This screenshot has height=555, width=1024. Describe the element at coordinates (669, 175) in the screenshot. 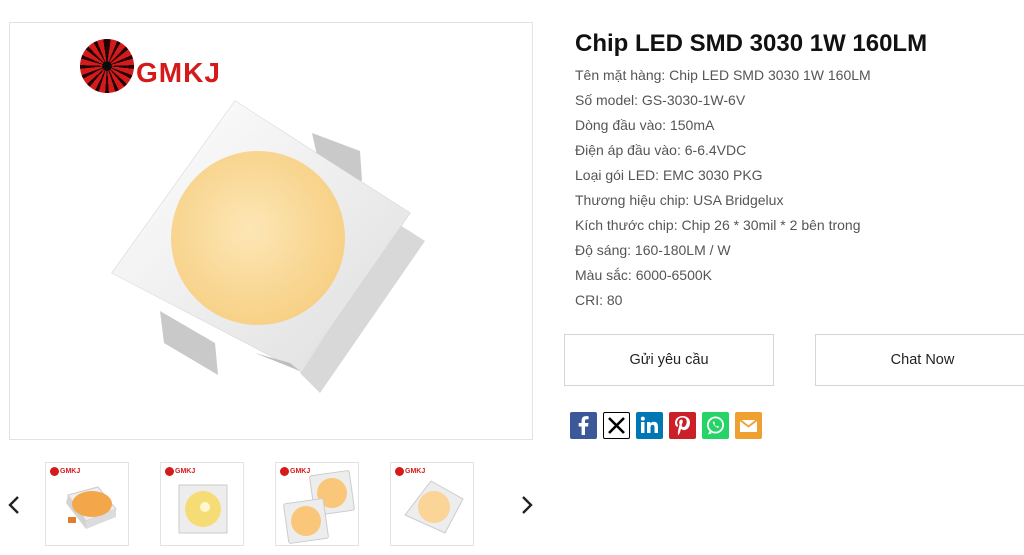

I see `spec-item: Loại gói LED: EMC 3030 PKG` at that location.